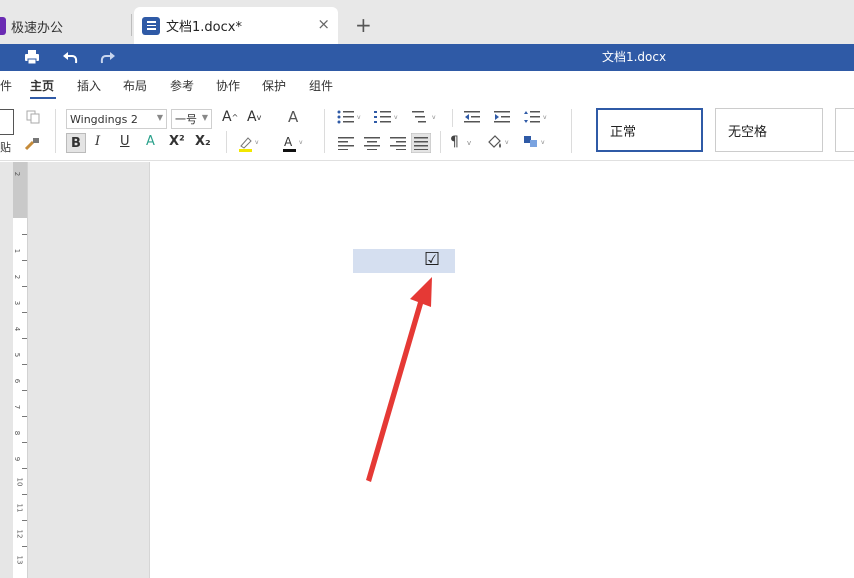 Image resolution: width=854 pixels, height=578 pixels. Describe the element at coordinates (454, 142) in the screenshot. I see `show-formatting-icon: ¶` at that location.